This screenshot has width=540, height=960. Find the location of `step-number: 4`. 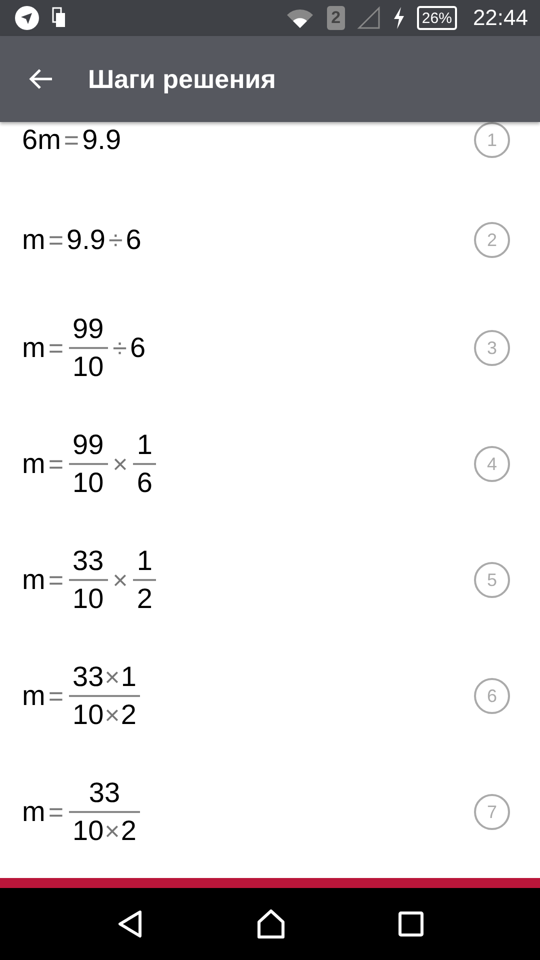

step-number: 4 is located at coordinates (492, 464).